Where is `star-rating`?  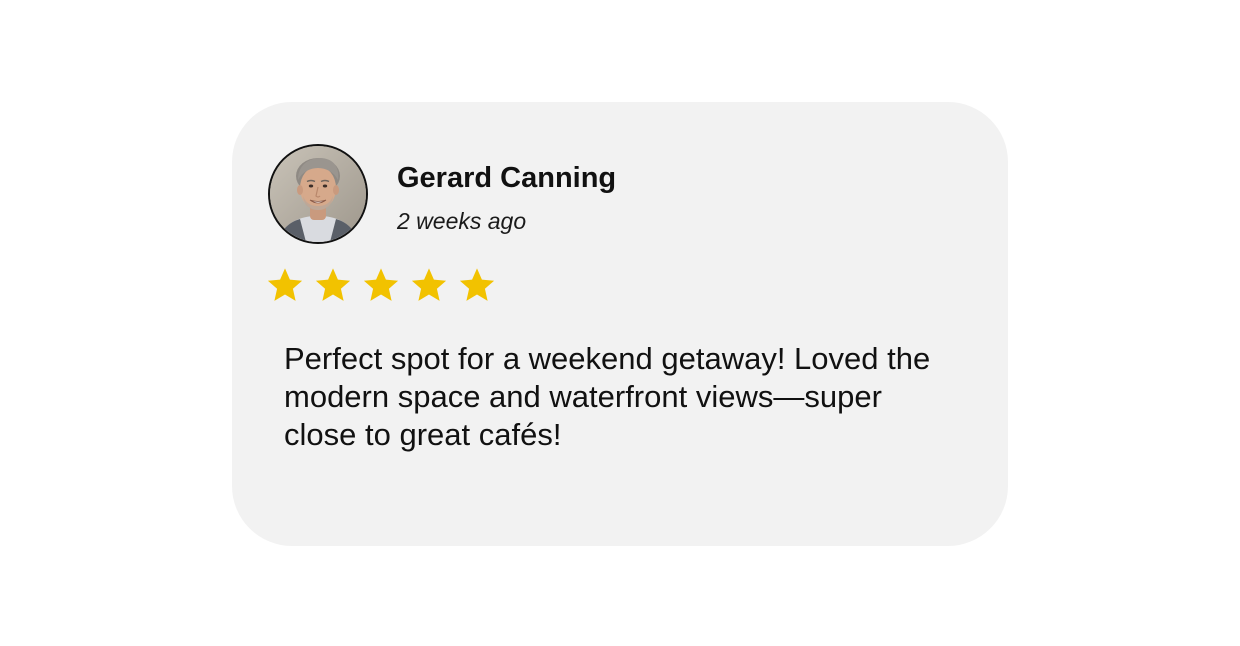 star-rating is located at coordinates (386, 285).